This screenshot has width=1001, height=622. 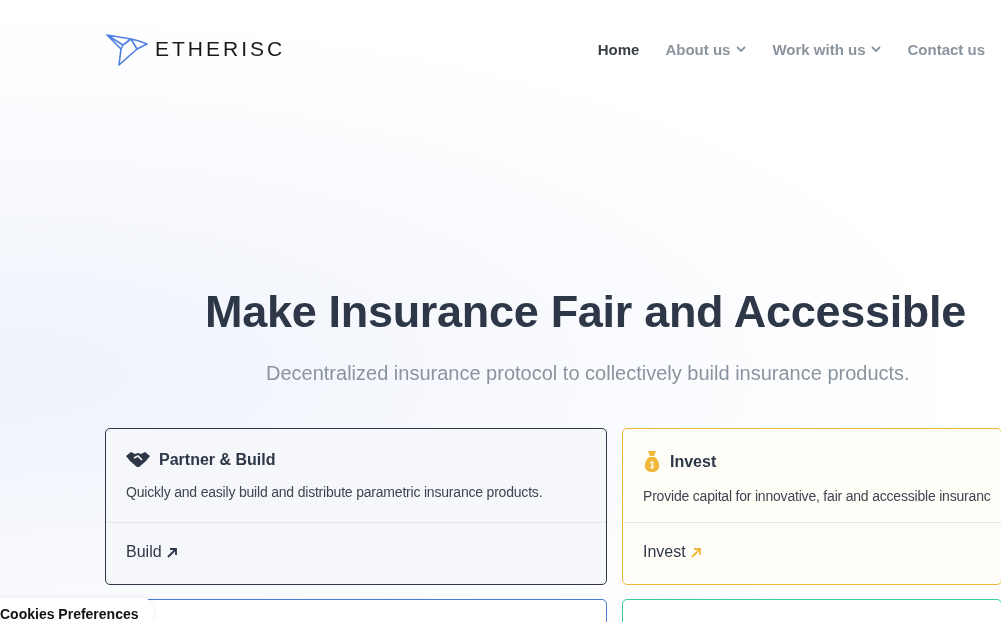 I want to click on money-bag-icon, so click(x=652, y=462).